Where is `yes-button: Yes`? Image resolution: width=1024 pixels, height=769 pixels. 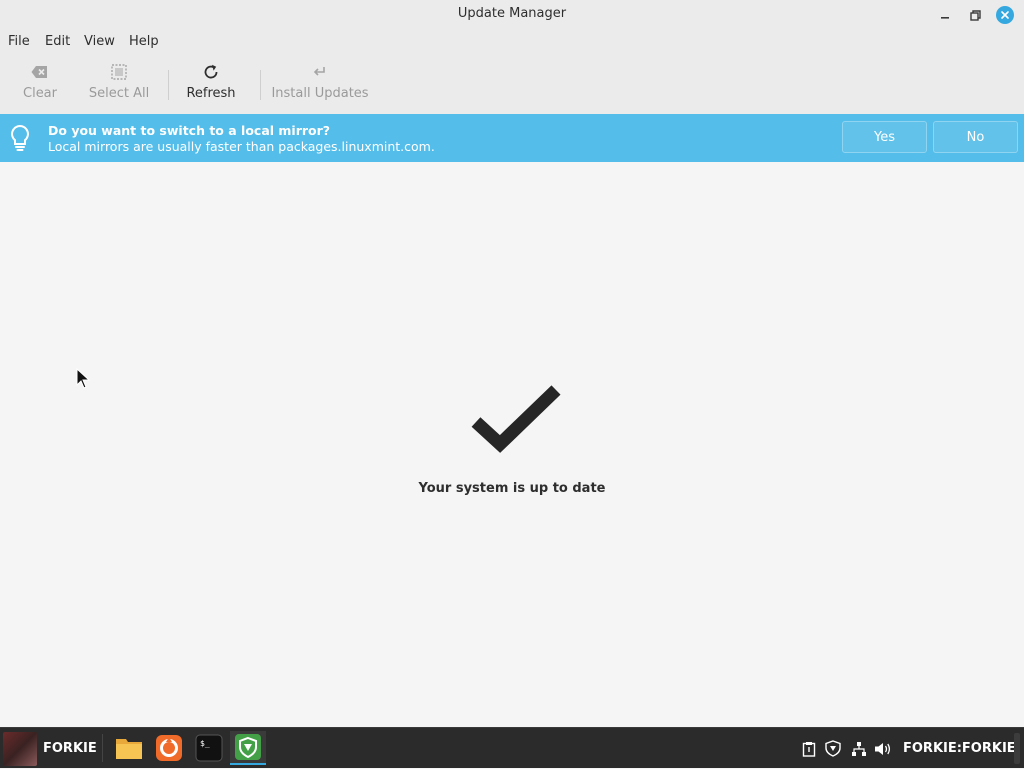
yes-button: Yes is located at coordinates (884, 137).